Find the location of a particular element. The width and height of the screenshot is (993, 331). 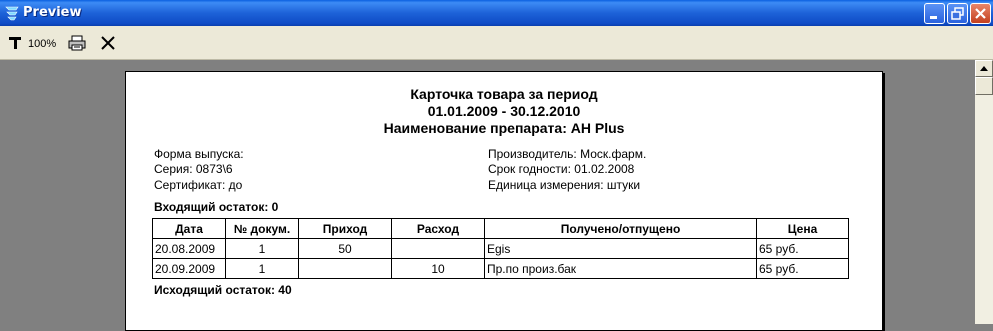

unit-label: Единица измерения: штуки is located at coordinates (564, 185).